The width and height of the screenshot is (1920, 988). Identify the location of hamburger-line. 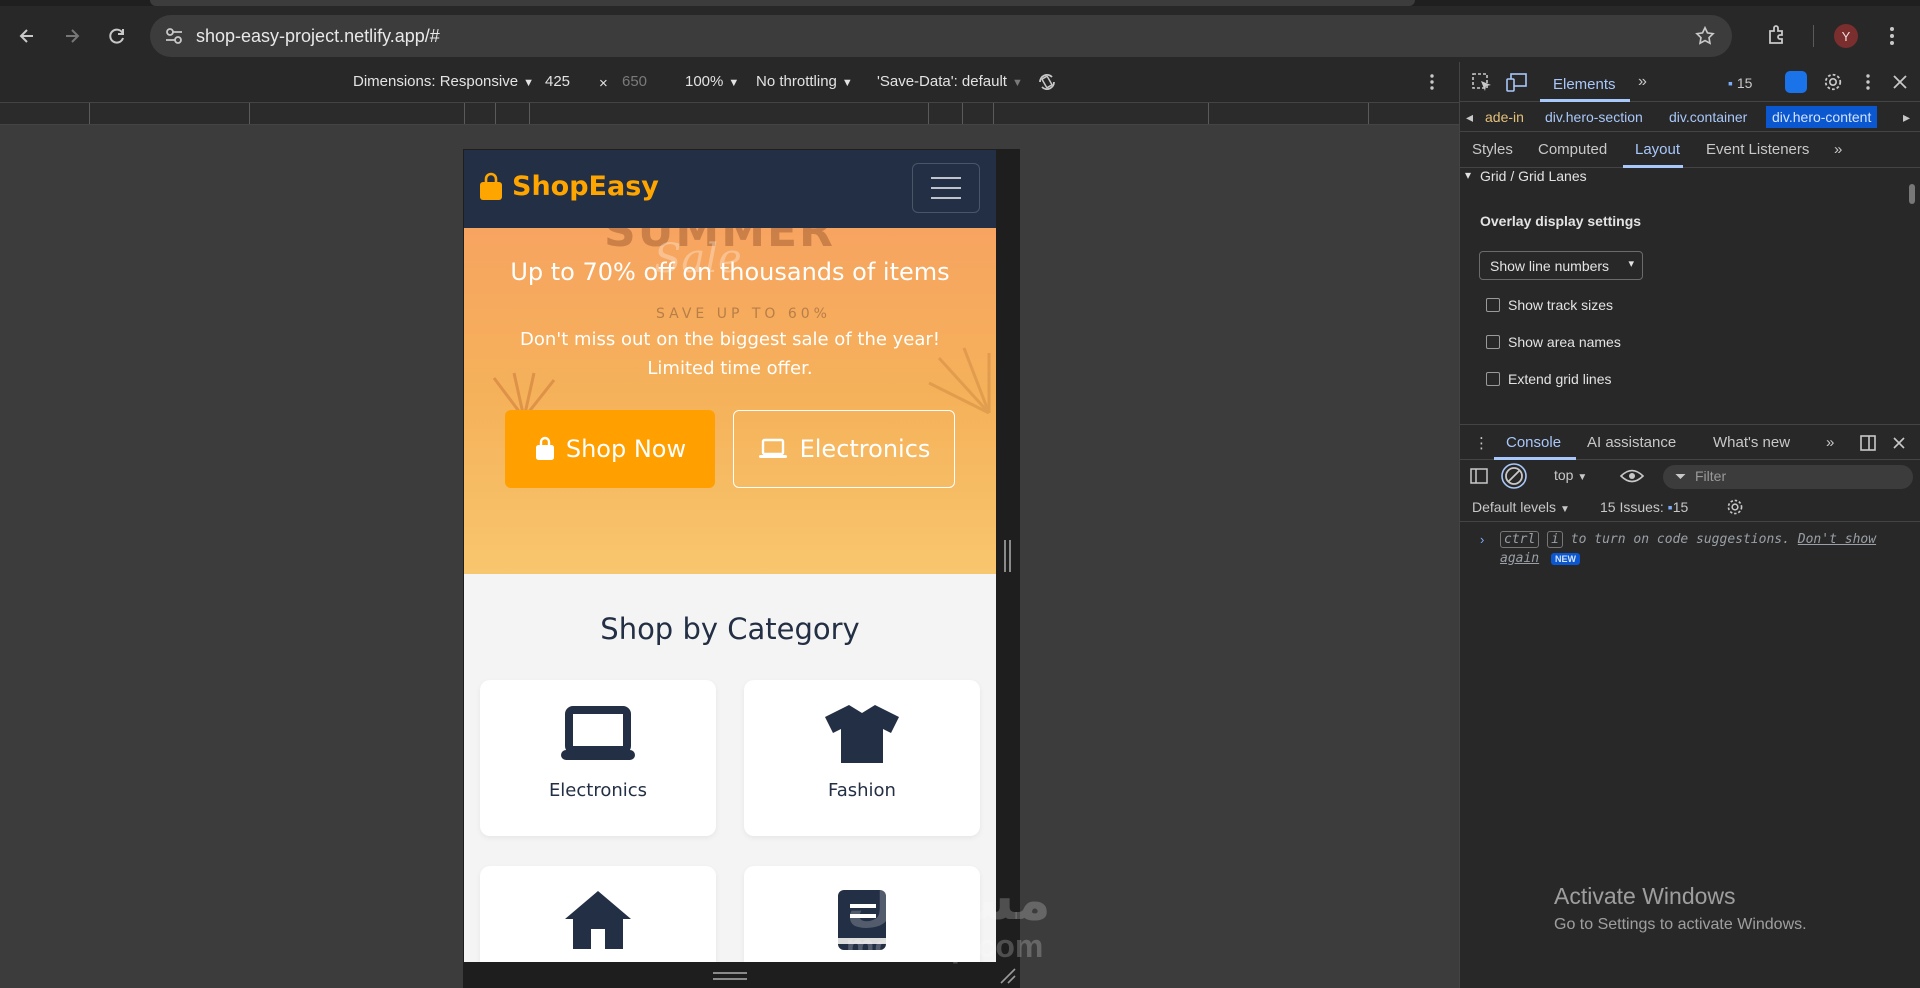
(946, 188).